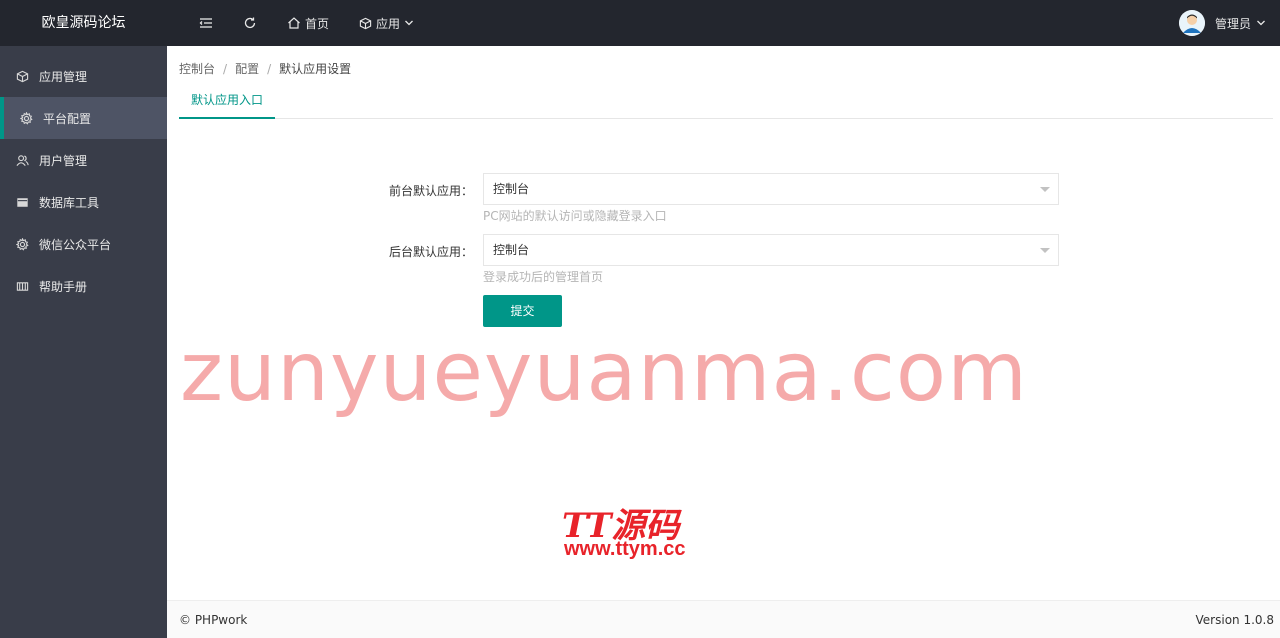 The image size is (1280, 638). I want to click on sidebar-item-label: 帮助手册, so click(63, 286).